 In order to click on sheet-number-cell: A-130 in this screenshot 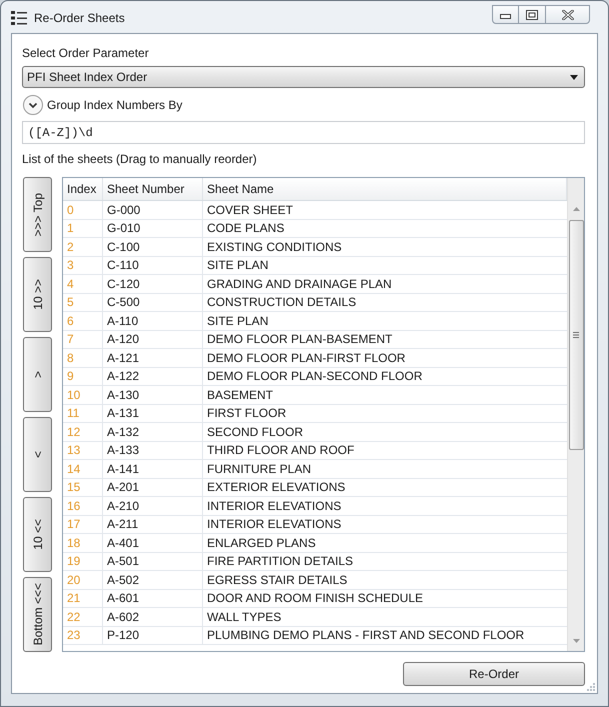, I will do `click(153, 395)`.